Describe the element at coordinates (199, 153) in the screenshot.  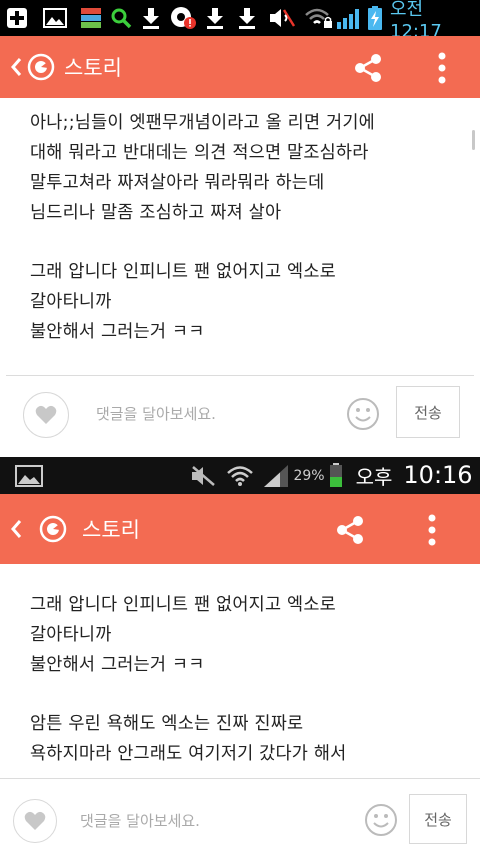
I see `post-line: 대해 뭐라고 반대데는 의견 적으면 말조심하라` at that location.